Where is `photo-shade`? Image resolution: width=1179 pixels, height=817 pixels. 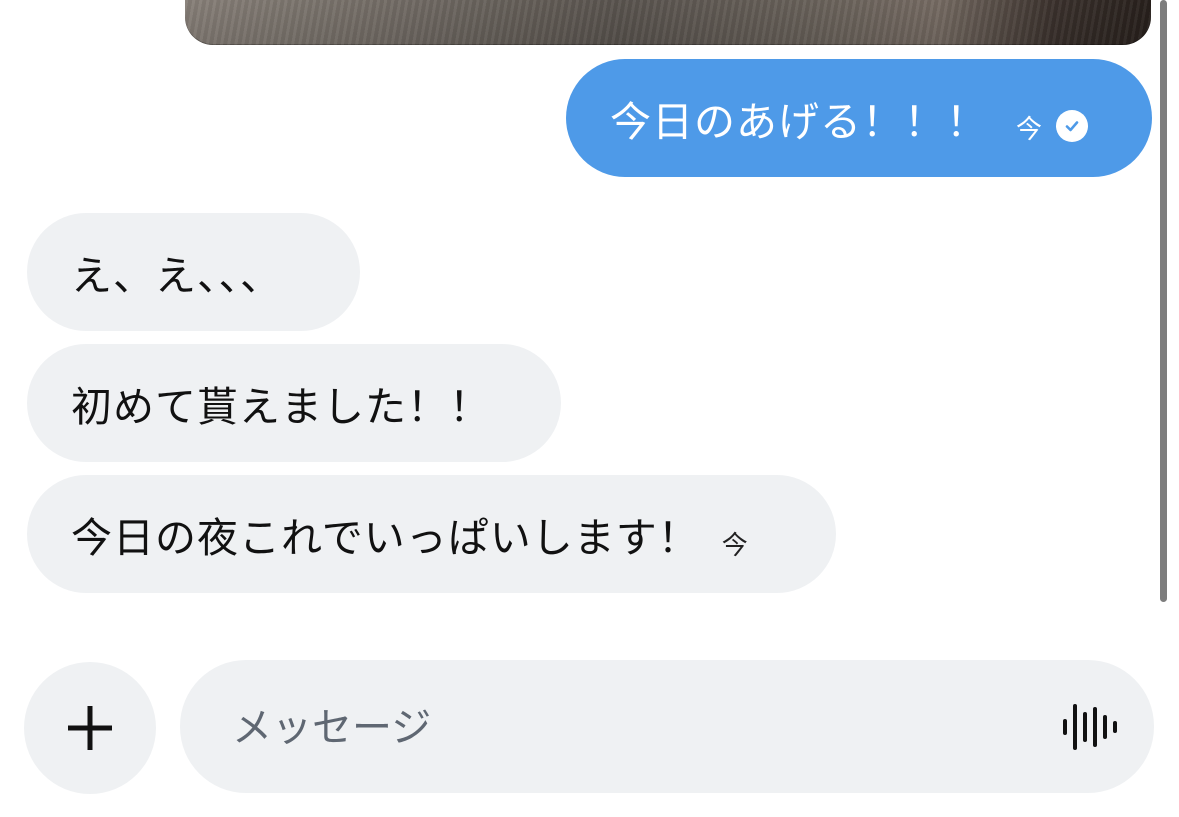
photo-shade is located at coordinates (668, 22).